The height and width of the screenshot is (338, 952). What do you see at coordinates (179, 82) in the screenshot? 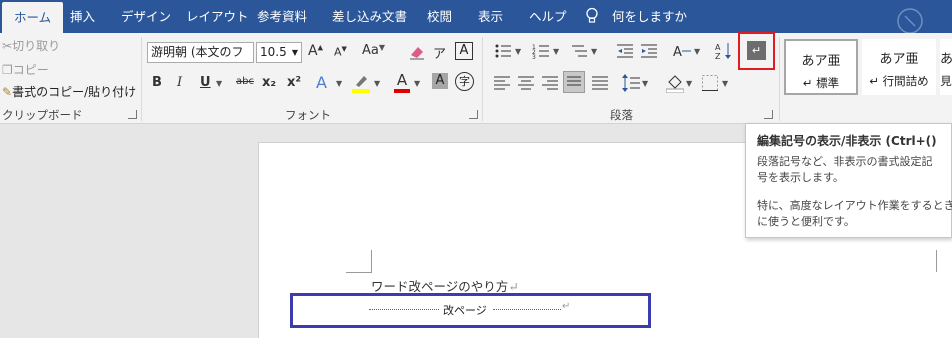
I see `italic-button: I` at bounding box center [179, 82].